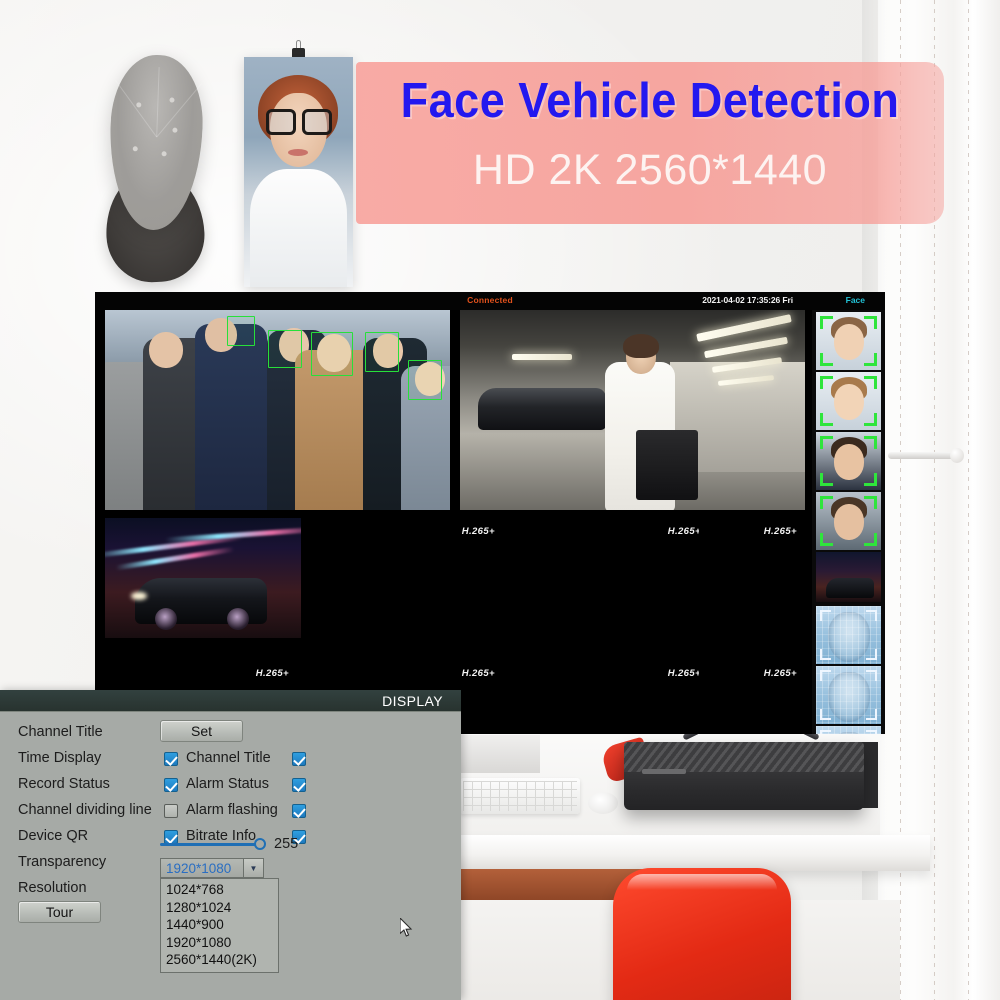 This screenshot has width=1000, height=1000. What do you see at coordinates (227, 784) in the screenshot?
I see `checkbox-label-alarm-status: Alarm Status` at bounding box center [227, 784].